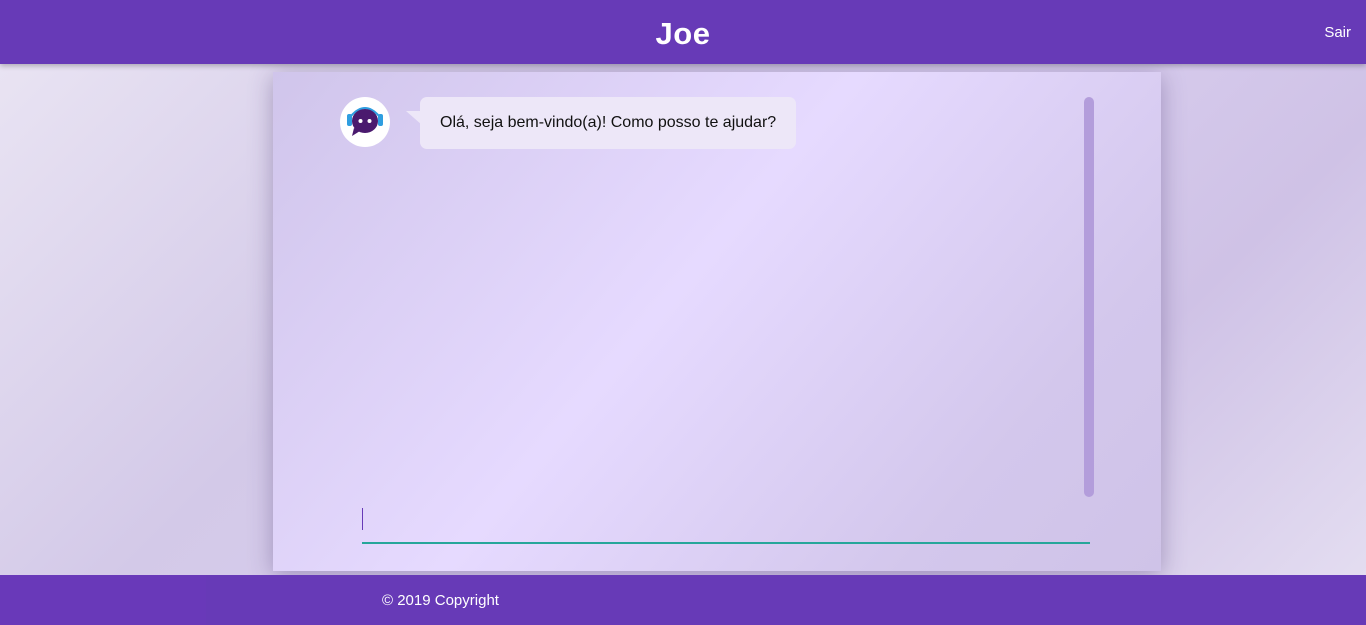  Describe the element at coordinates (1089, 297) in the screenshot. I see `message-list-scrollbar` at that location.